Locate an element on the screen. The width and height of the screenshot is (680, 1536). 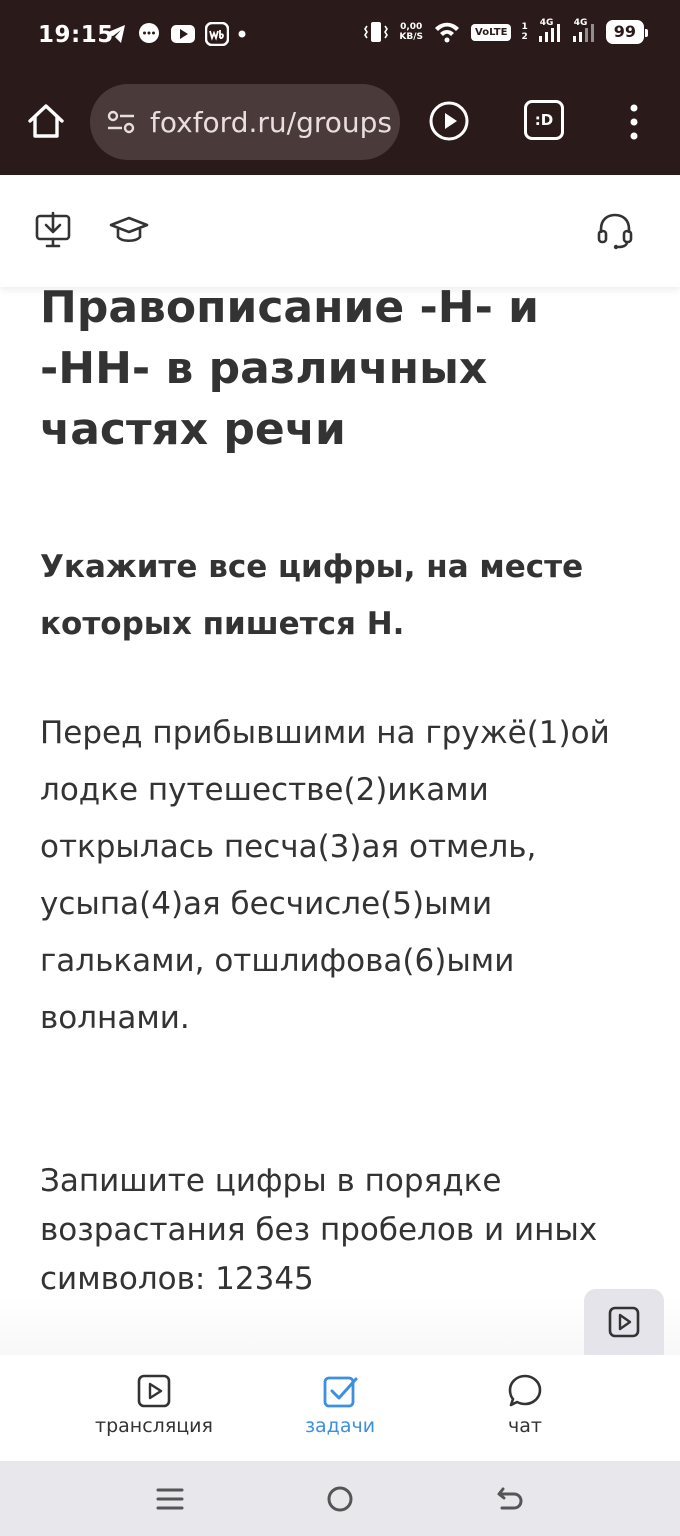
system-navigation-bar is located at coordinates (340, 1498).